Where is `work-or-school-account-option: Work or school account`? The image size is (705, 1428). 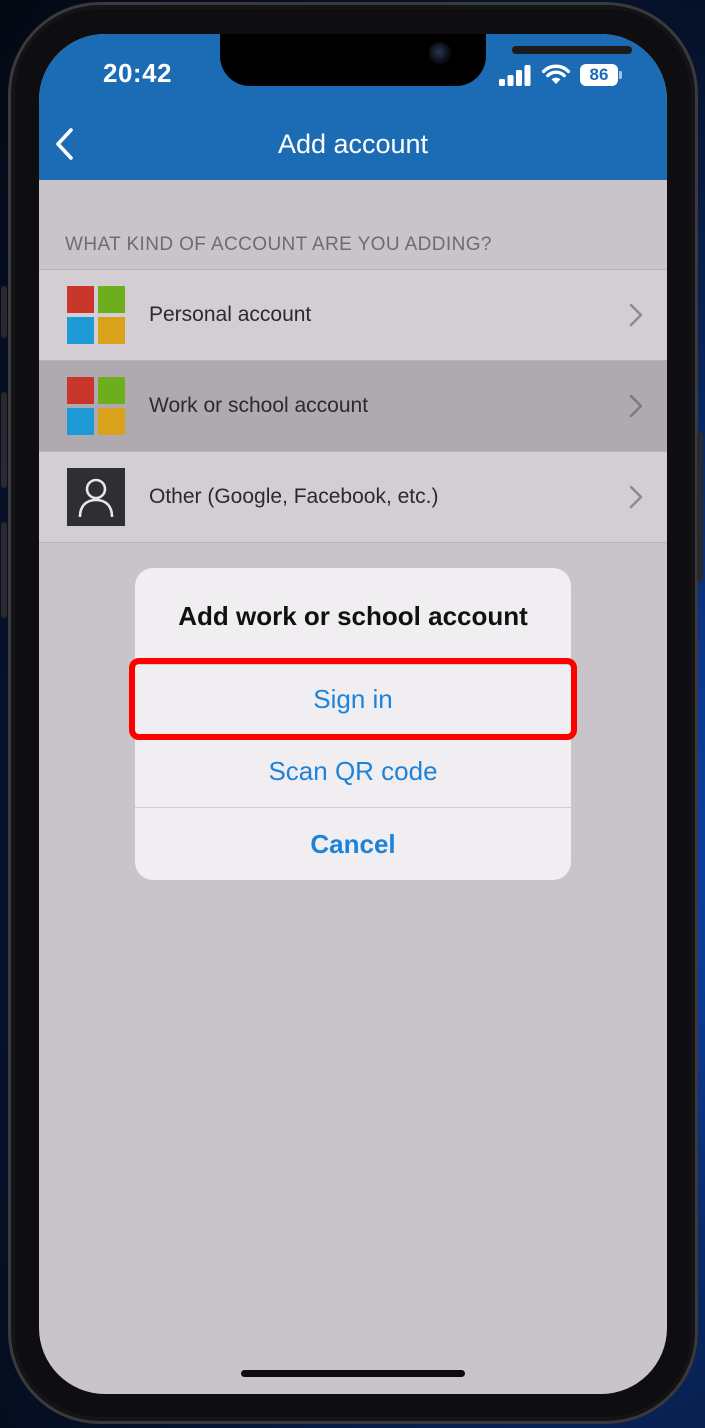 work-or-school-account-option: Work or school account is located at coordinates (353, 406).